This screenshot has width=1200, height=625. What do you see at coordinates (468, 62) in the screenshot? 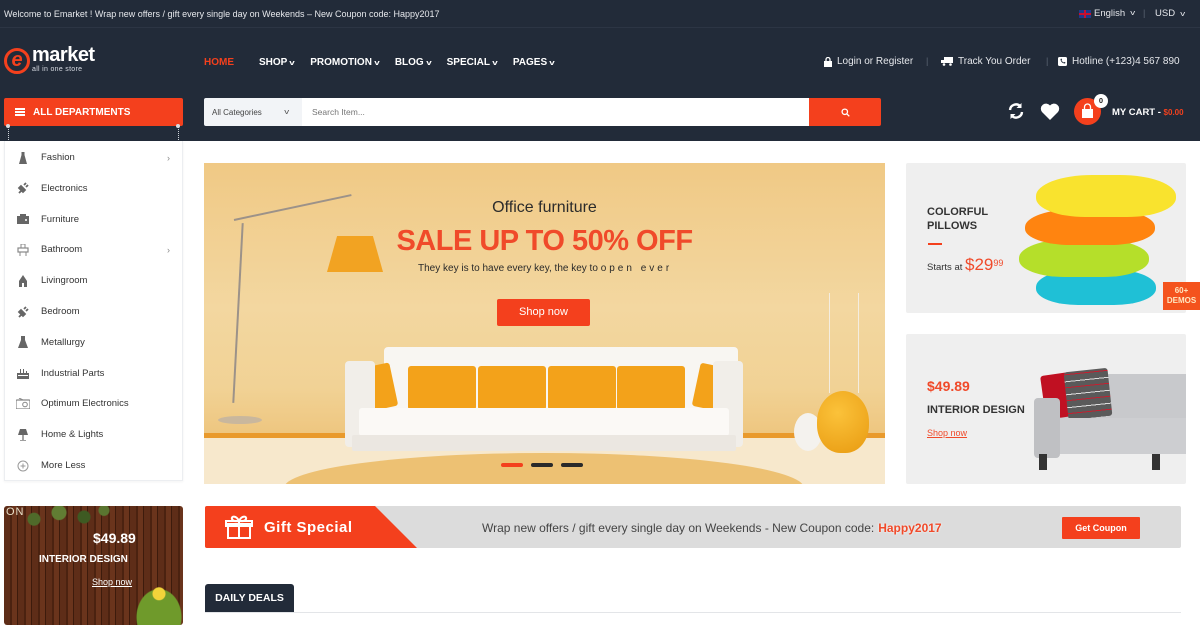
I see `nav-label: SPECIAL` at bounding box center [468, 62].